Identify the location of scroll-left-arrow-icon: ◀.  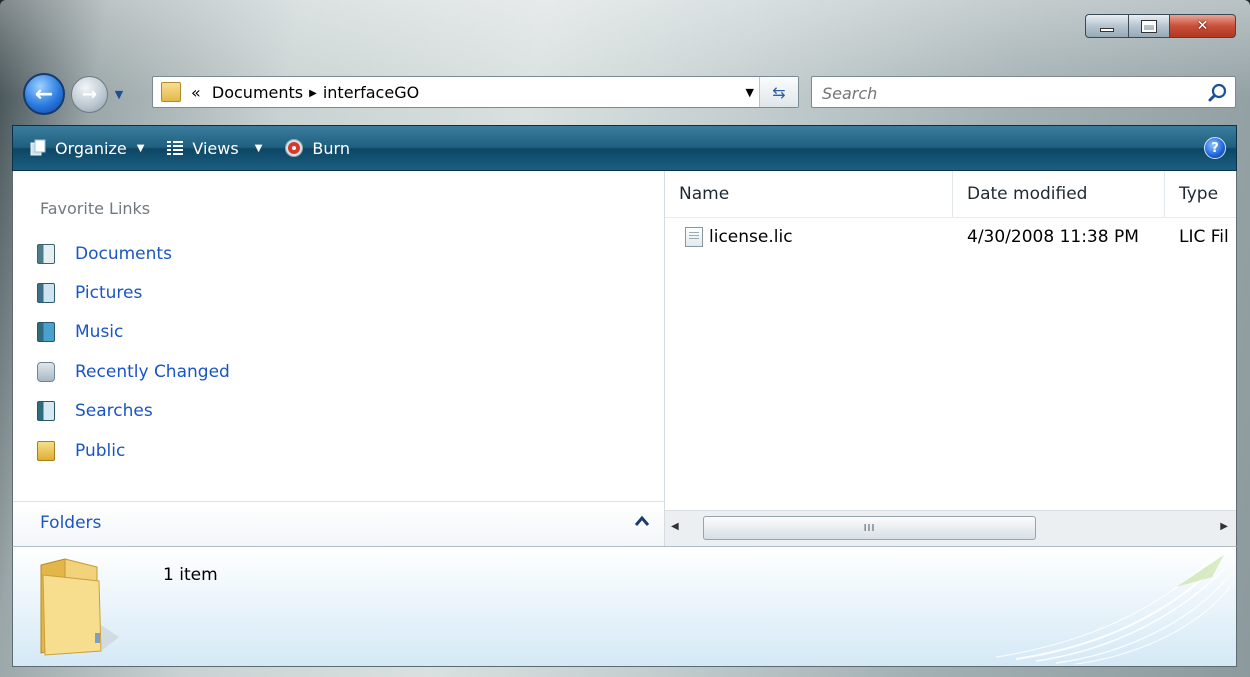
(675, 526).